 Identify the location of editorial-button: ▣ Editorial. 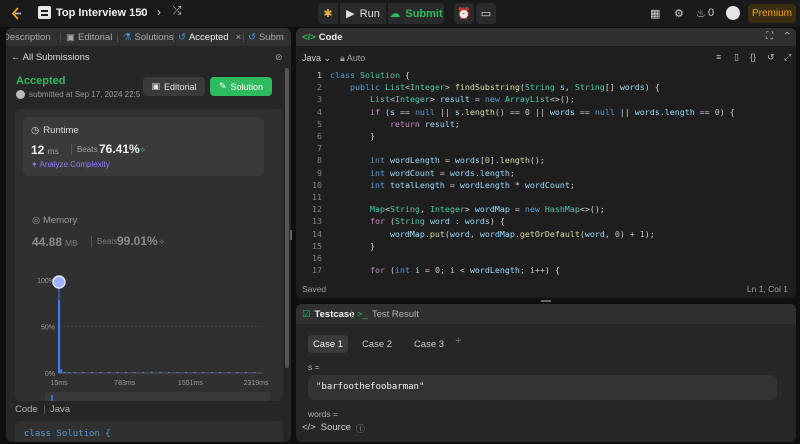
(174, 86).